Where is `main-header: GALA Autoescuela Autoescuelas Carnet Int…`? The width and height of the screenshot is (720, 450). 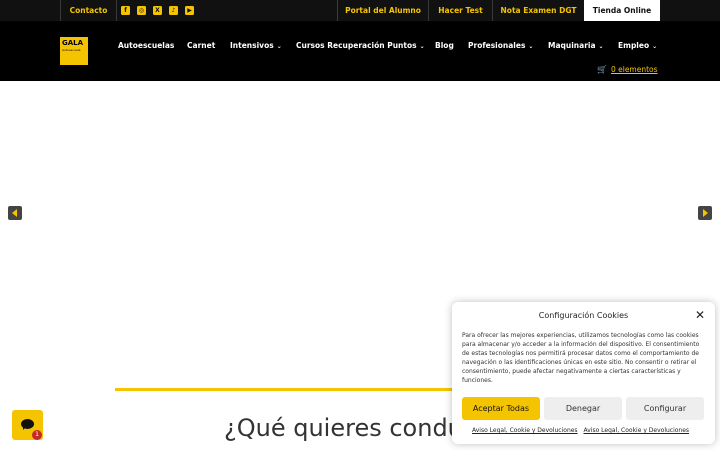 main-header: GALA Autoescuela Autoescuelas Carnet Int… is located at coordinates (360, 51).